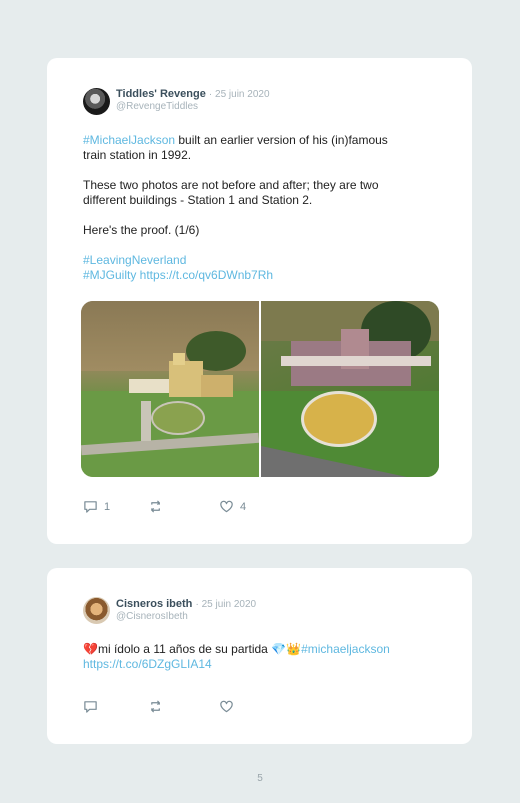 The height and width of the screenshot is (803, 520). What do you see at coordinates (109, 275) in the screenshot?
I see `hashtag-link: #MJGuilty` at bounding box center [109, 275].